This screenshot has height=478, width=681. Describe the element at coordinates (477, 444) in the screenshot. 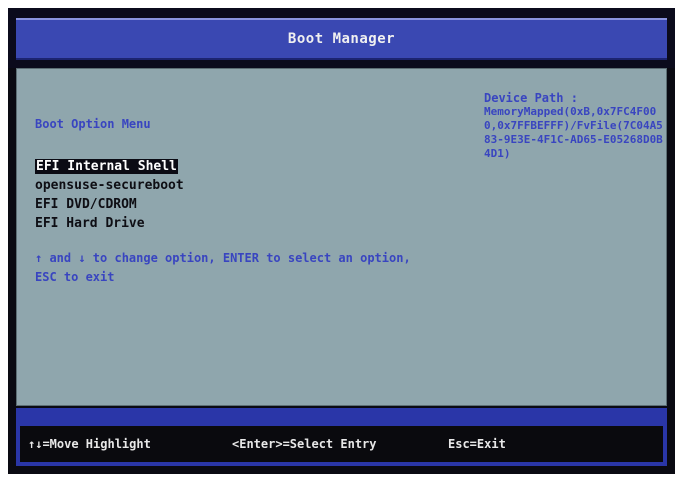

I see `exit-hint: Esc=Exit` at that location.